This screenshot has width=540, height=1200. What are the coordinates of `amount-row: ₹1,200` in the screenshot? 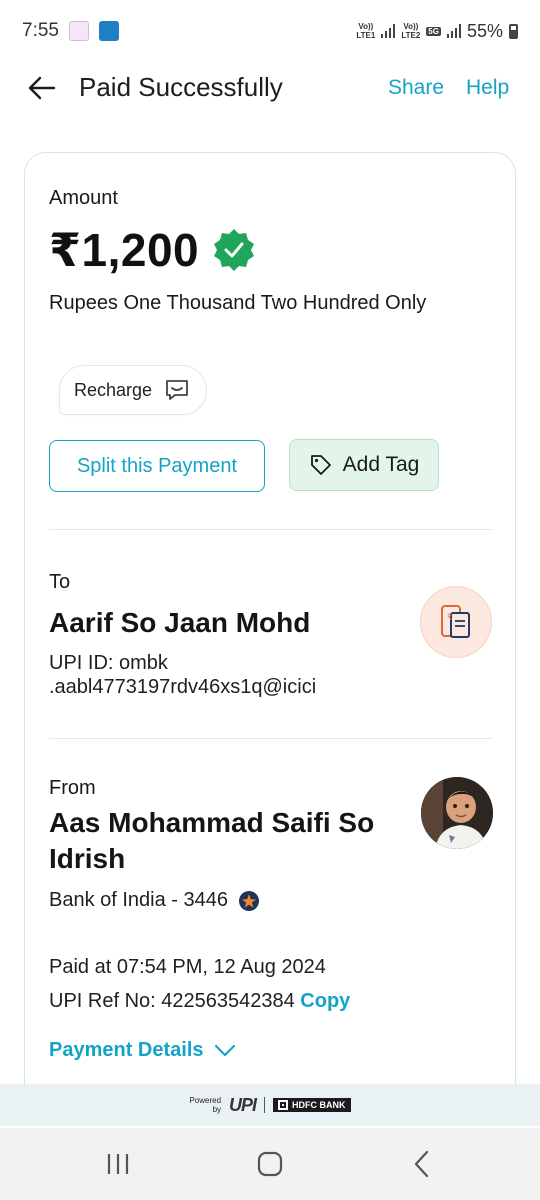 It's located at (153, 250).